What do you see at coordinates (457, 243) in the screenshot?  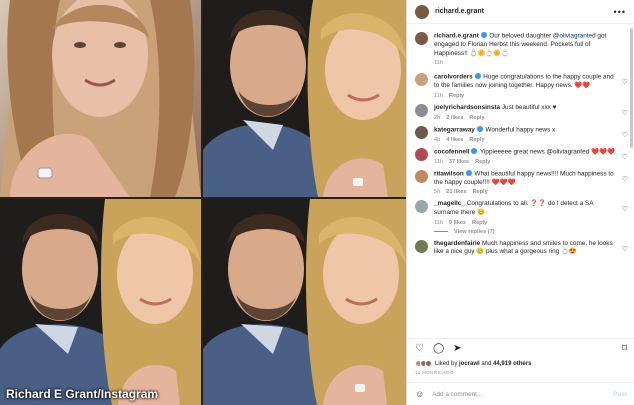 I see `comment-author: thegardenfairie` at bounding box center [457, 243].